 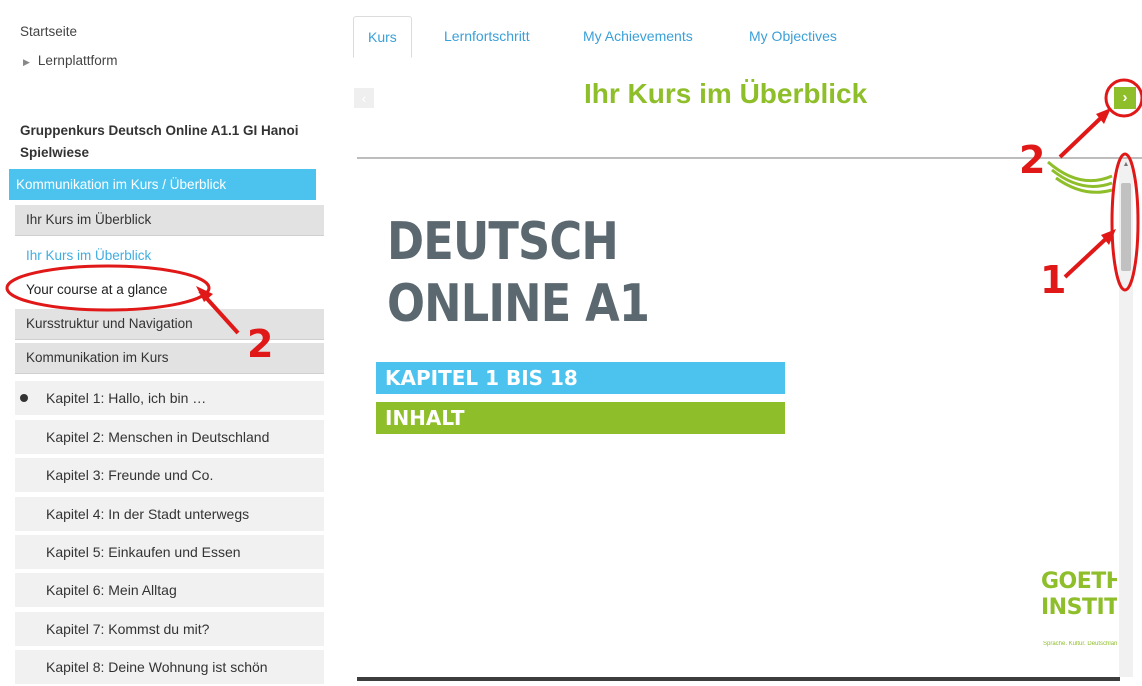 What do you see at coordinates (382, 37) in the screenshot?
I see `tab-kurs: Kurs` at bounding box center [382, 37].